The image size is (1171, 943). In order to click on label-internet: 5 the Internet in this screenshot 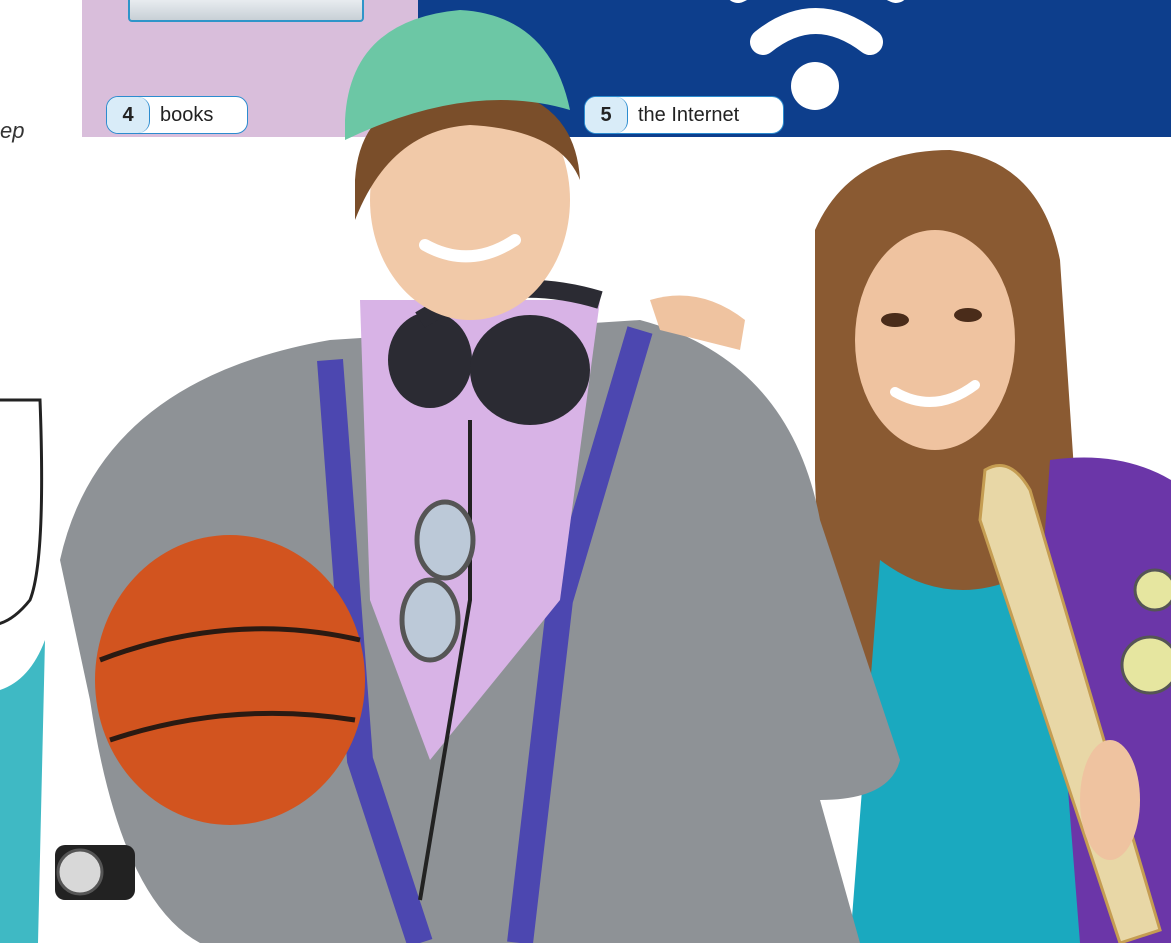, I will do `click(684, 115)`.